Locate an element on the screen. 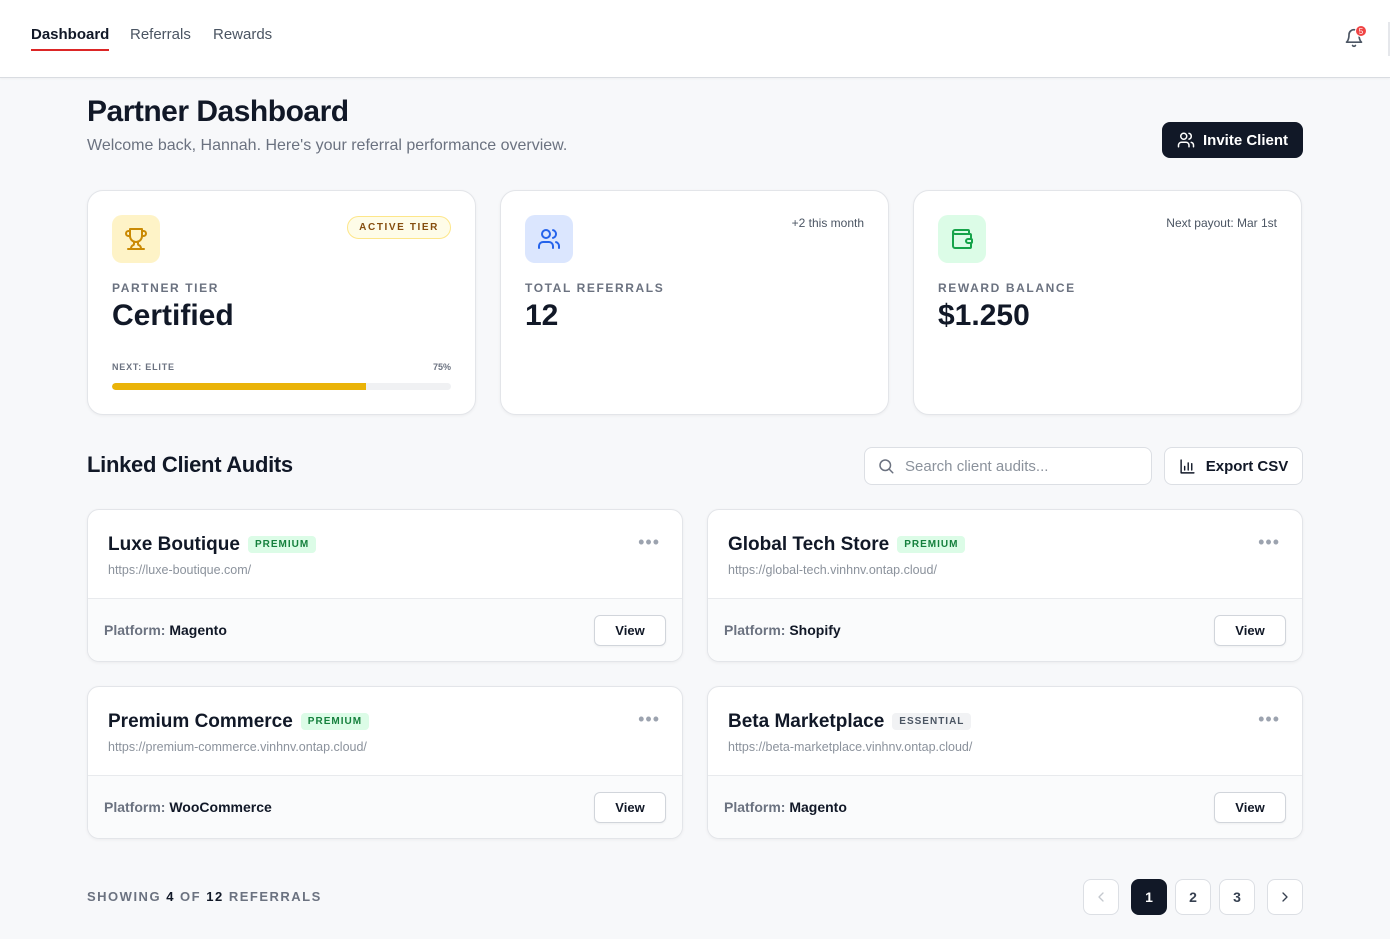  chevron-right-icon is located at coordinates (1285, 897).